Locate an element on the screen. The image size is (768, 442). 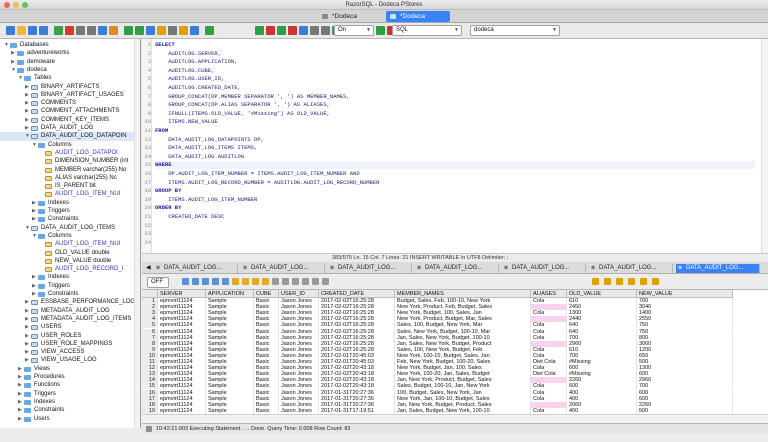
execute-all-icon is located at coordinates (259, 30).